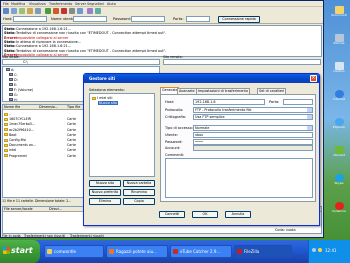 The width and height of the screenshot is (350, 263). What do you see at coordinates (111, 4) in the screenshot?
I see `menu-help: Aiuto` at bounding box center [111, 4].